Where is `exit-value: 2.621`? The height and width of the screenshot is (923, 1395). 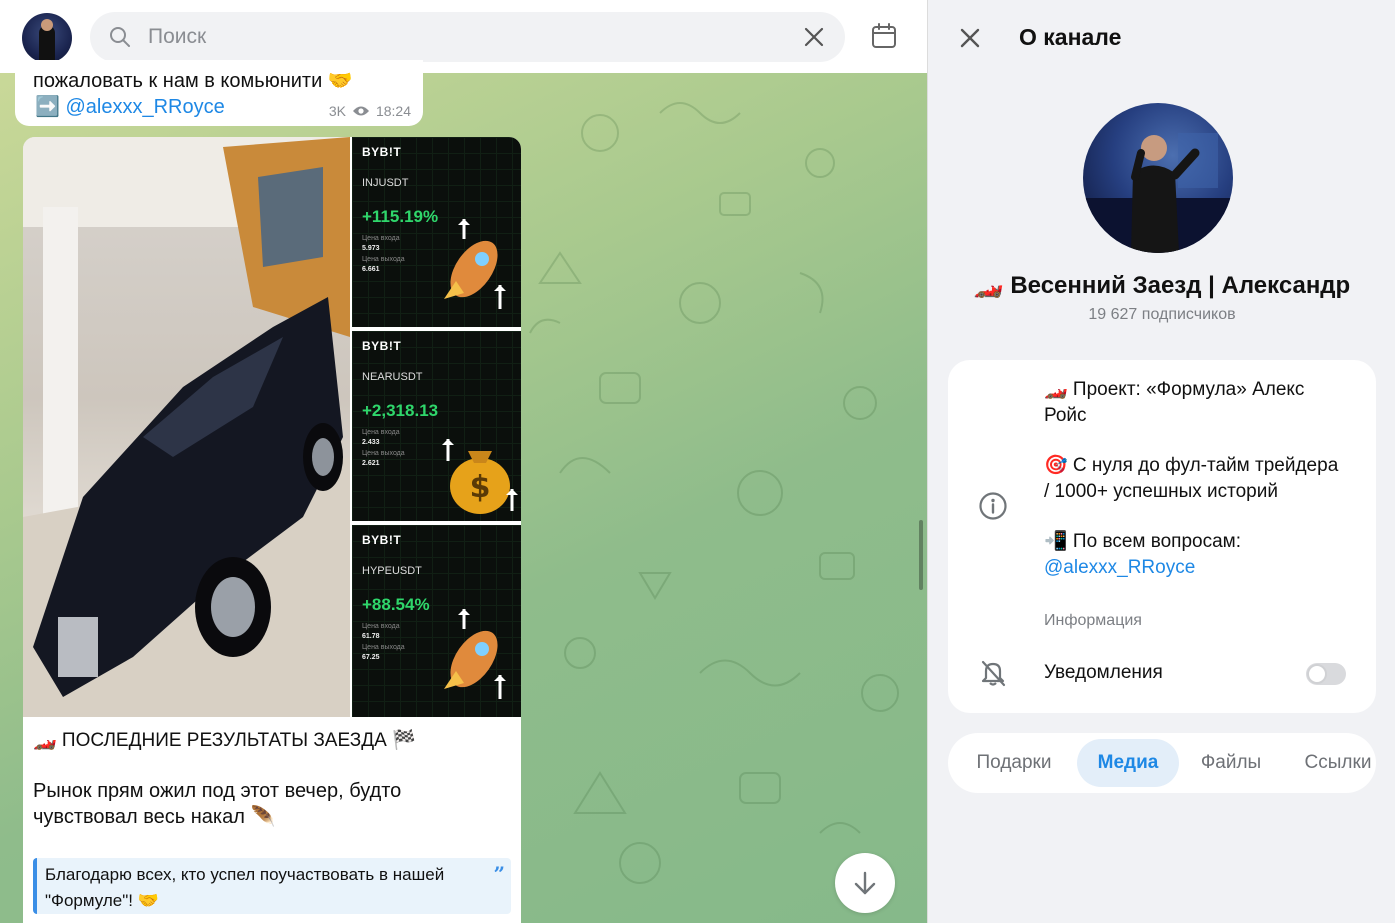 exit-value: 2.621 is located at coordinates (371, 463).